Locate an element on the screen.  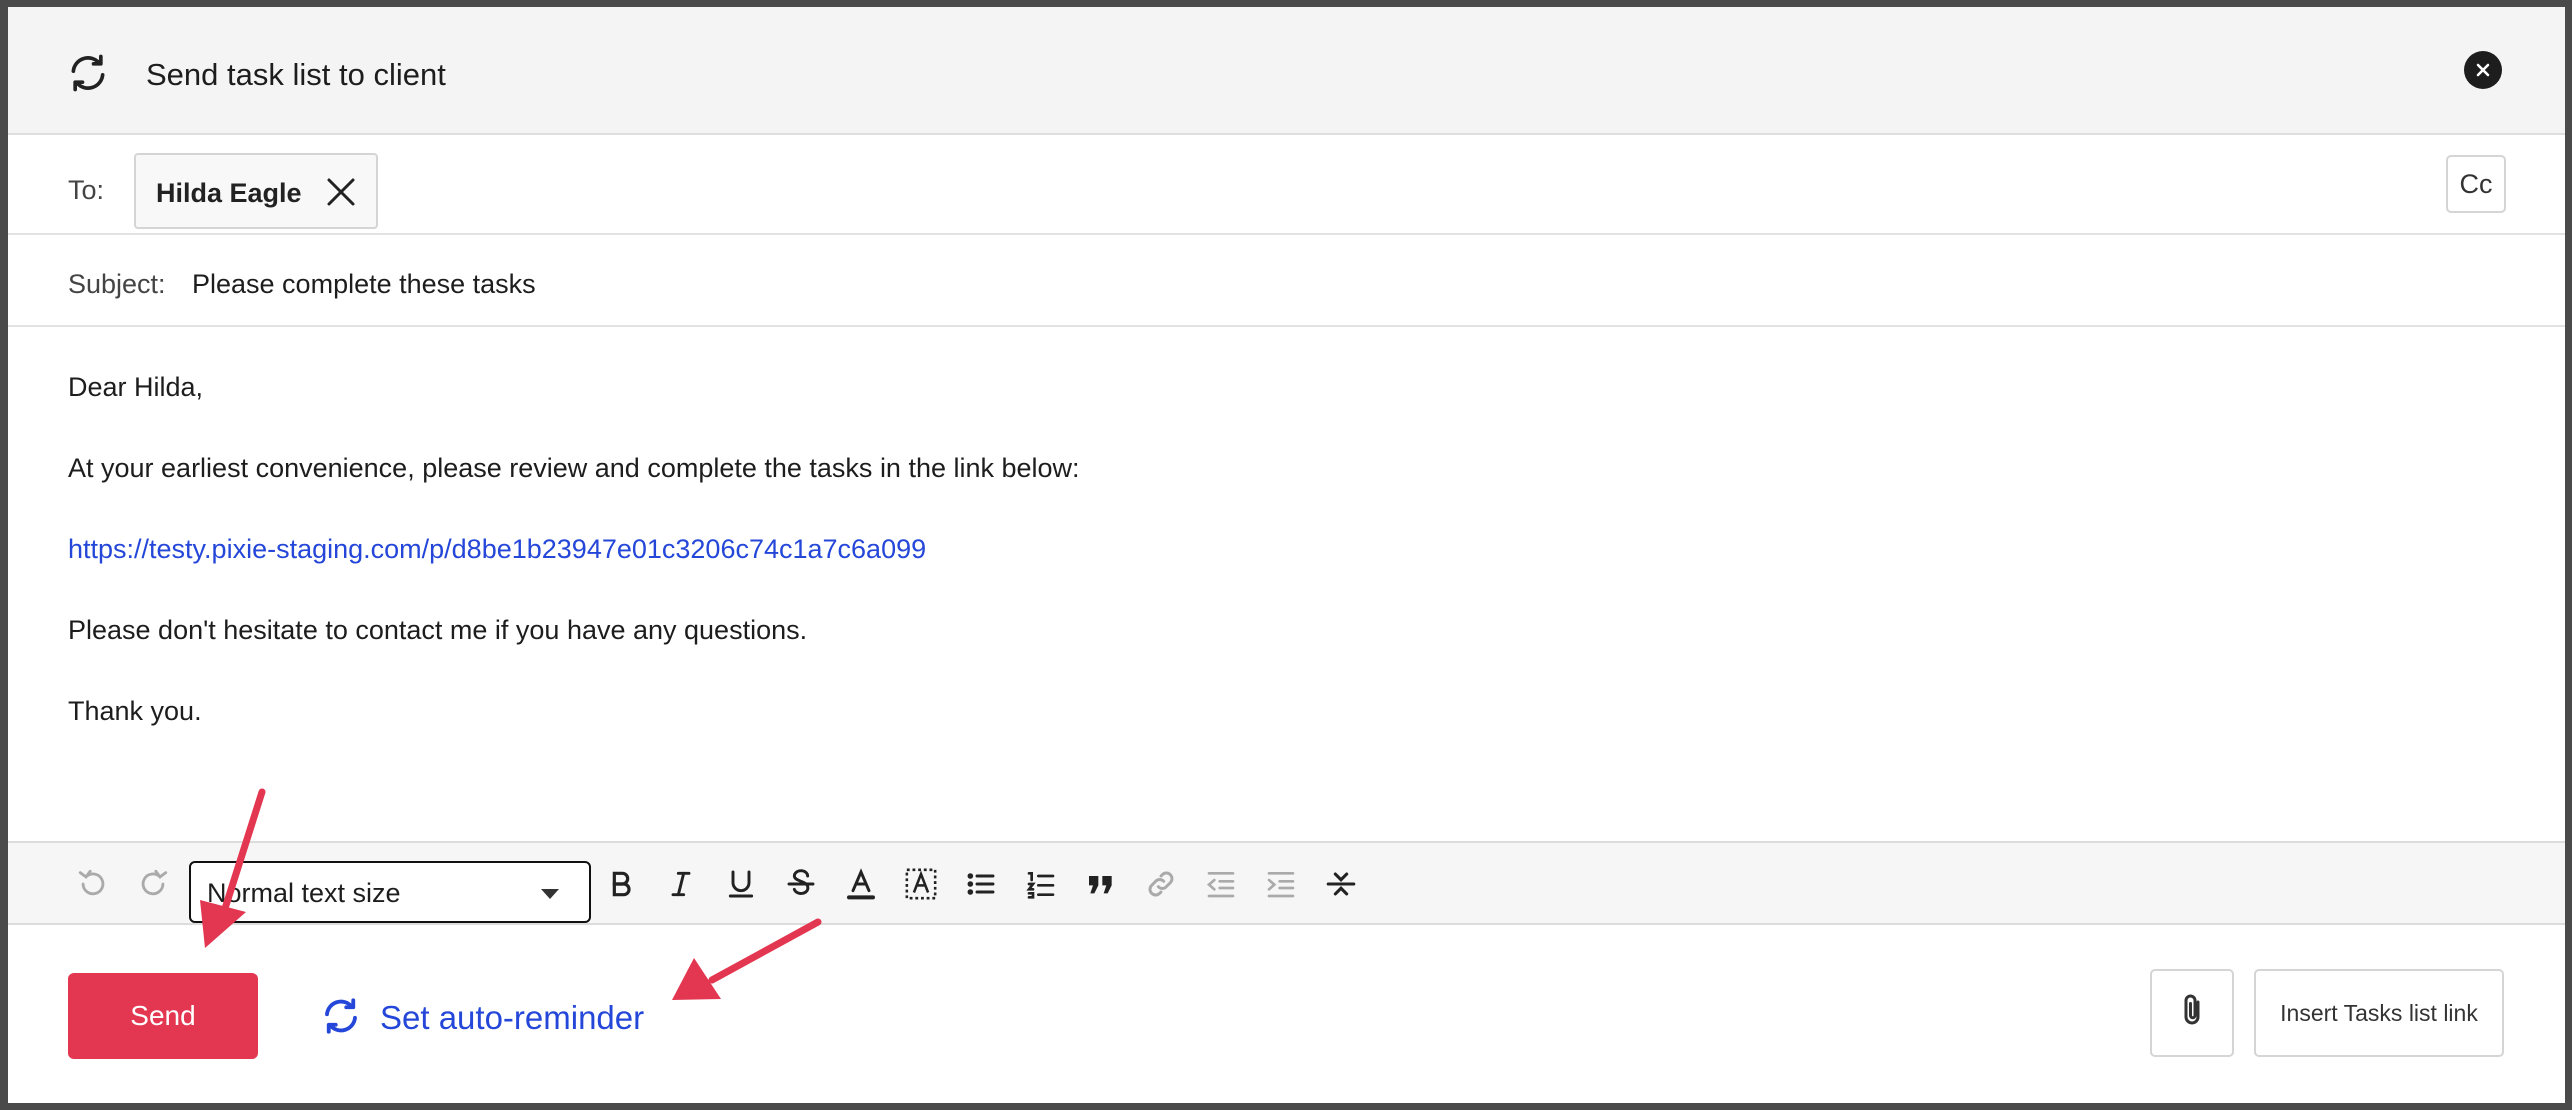
body-greeting: Dear Hilda, is located at coordinates (136, 387).